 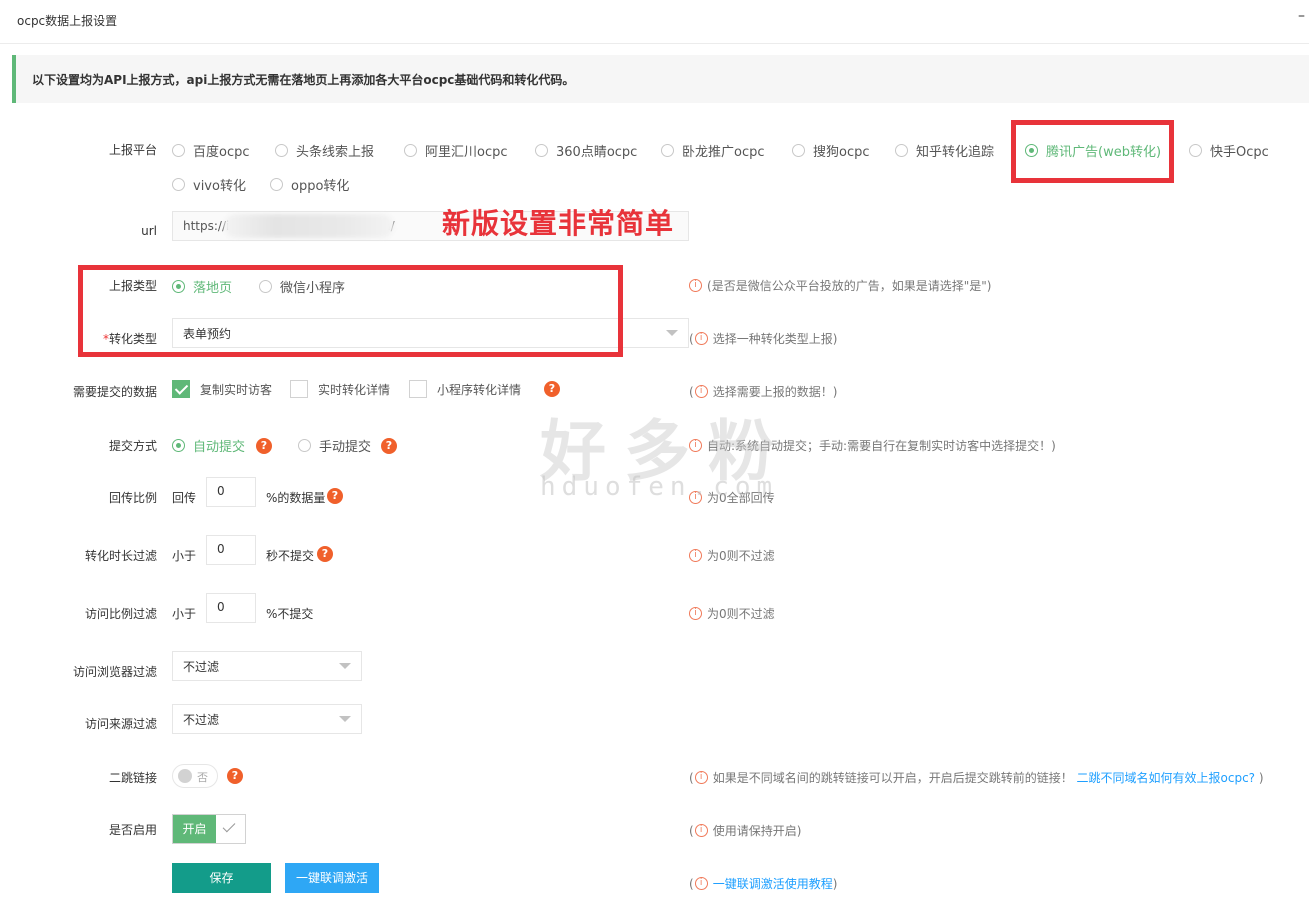 What do you see at coordinates (195, 776) in the screenshot?
I see `redirect-link-toggle: 否` at bounding box center [195, 776].